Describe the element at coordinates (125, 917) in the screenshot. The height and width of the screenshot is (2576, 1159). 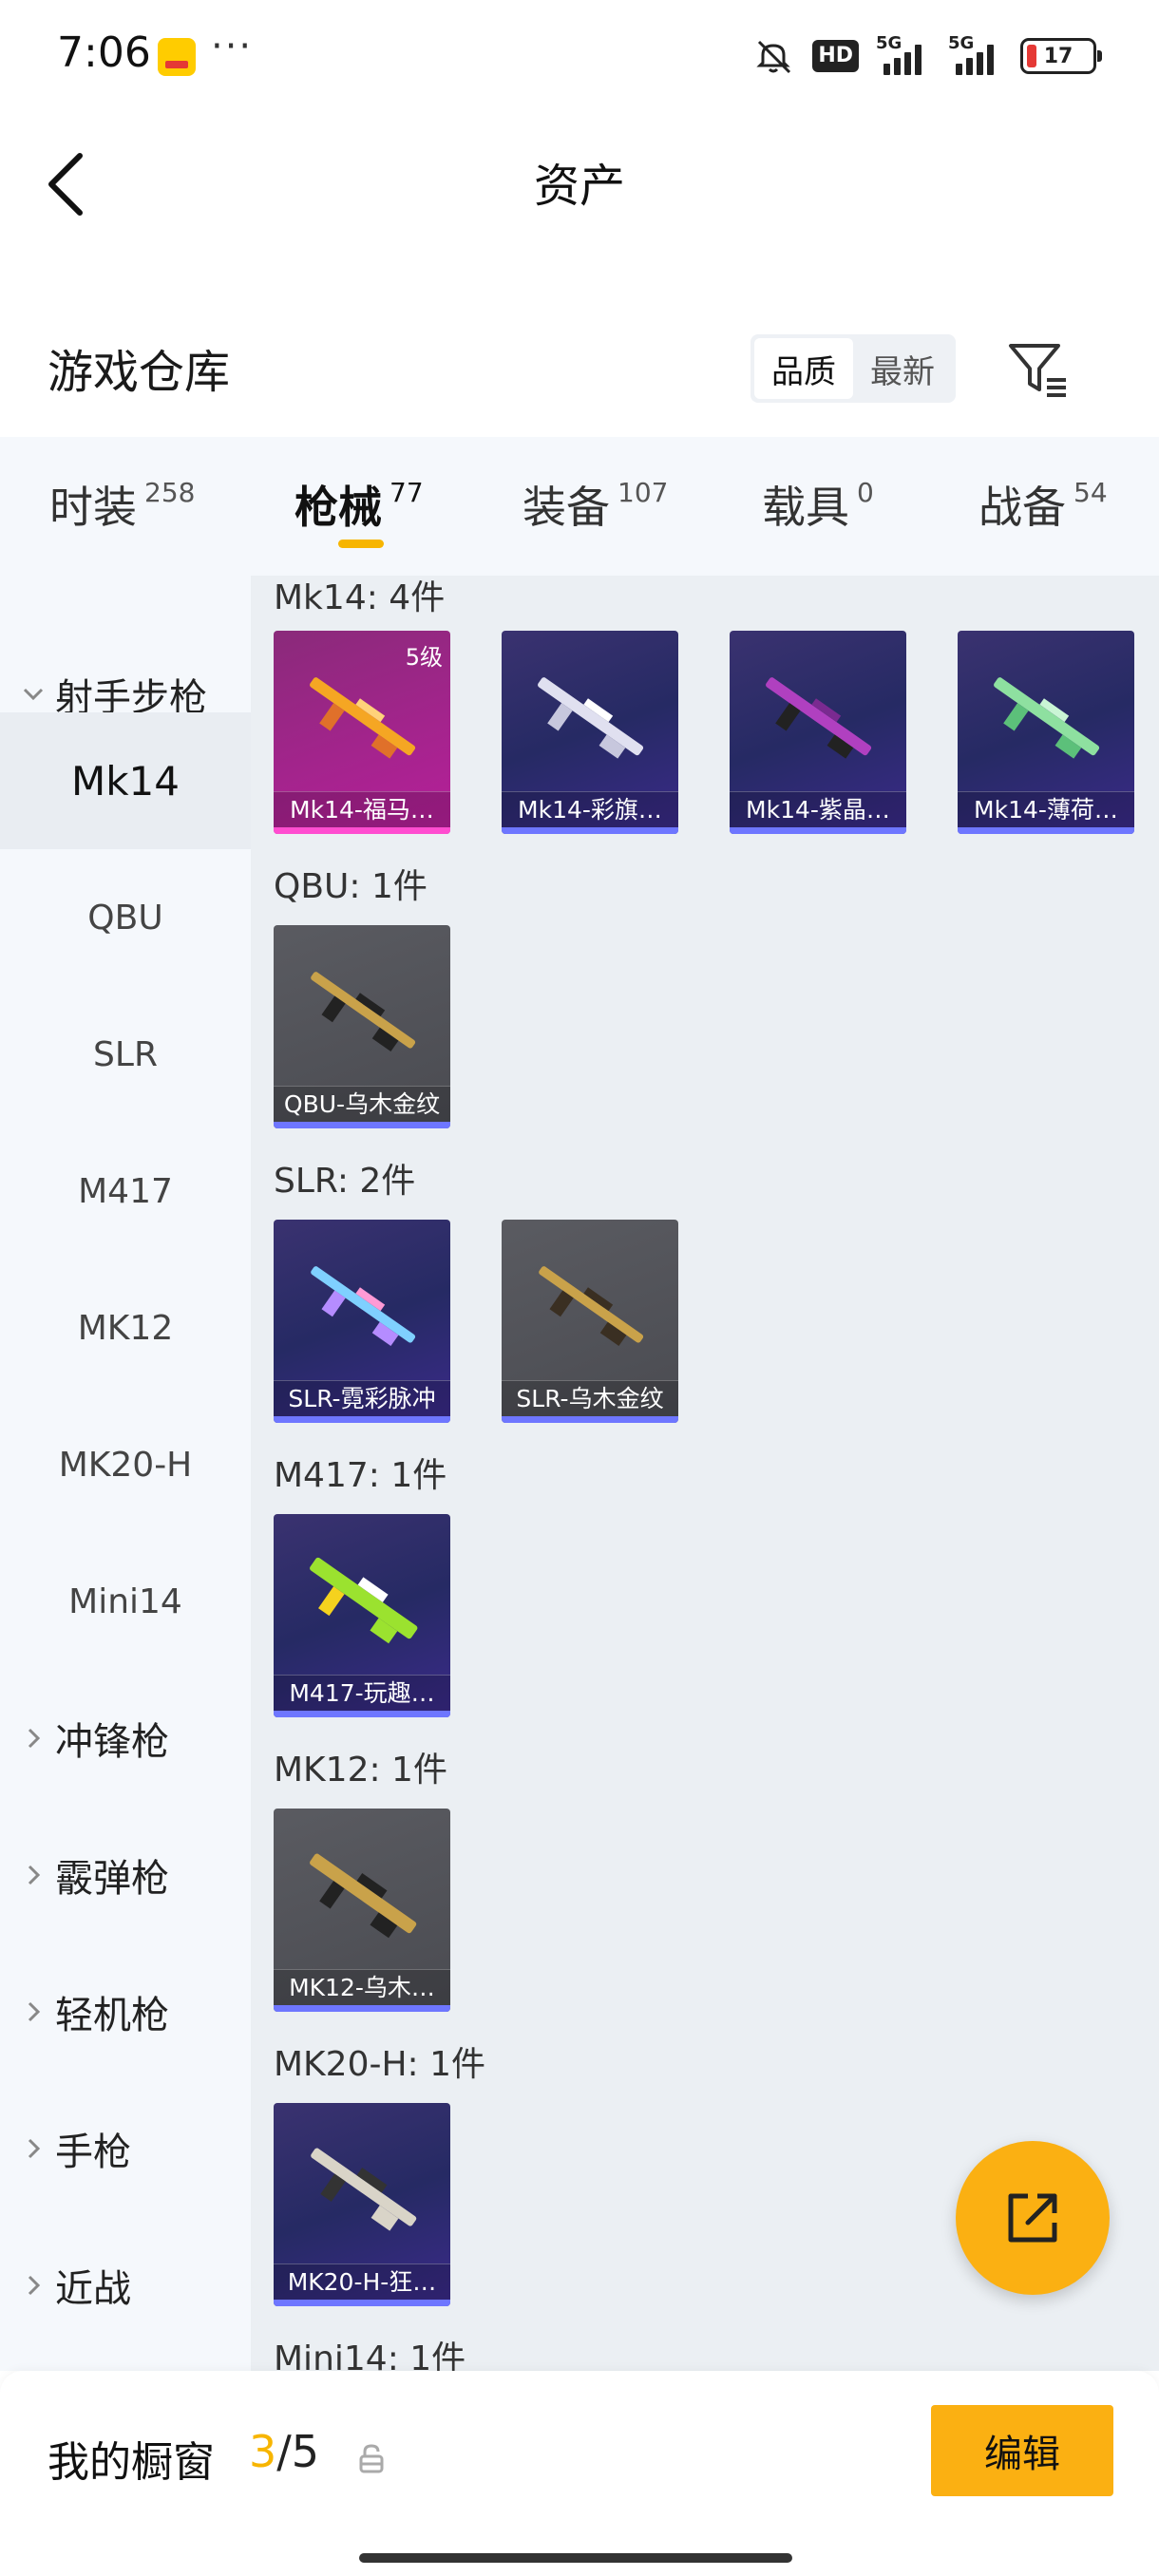
I see `sidebar-item-qbu: QBU` at that location.